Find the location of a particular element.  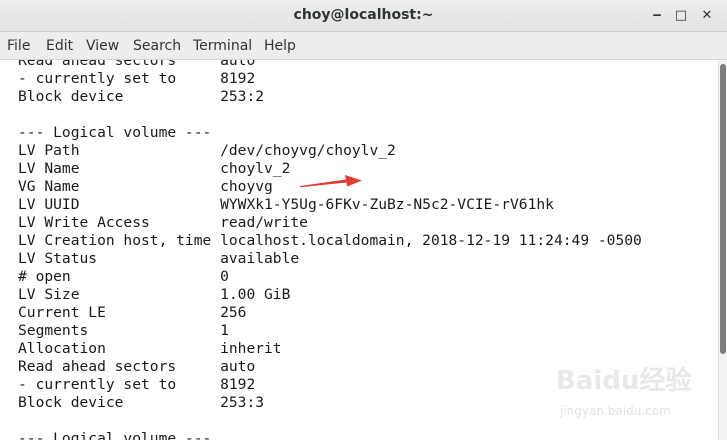

terminal-line: LV Status available is located at coordinates (159, 258).